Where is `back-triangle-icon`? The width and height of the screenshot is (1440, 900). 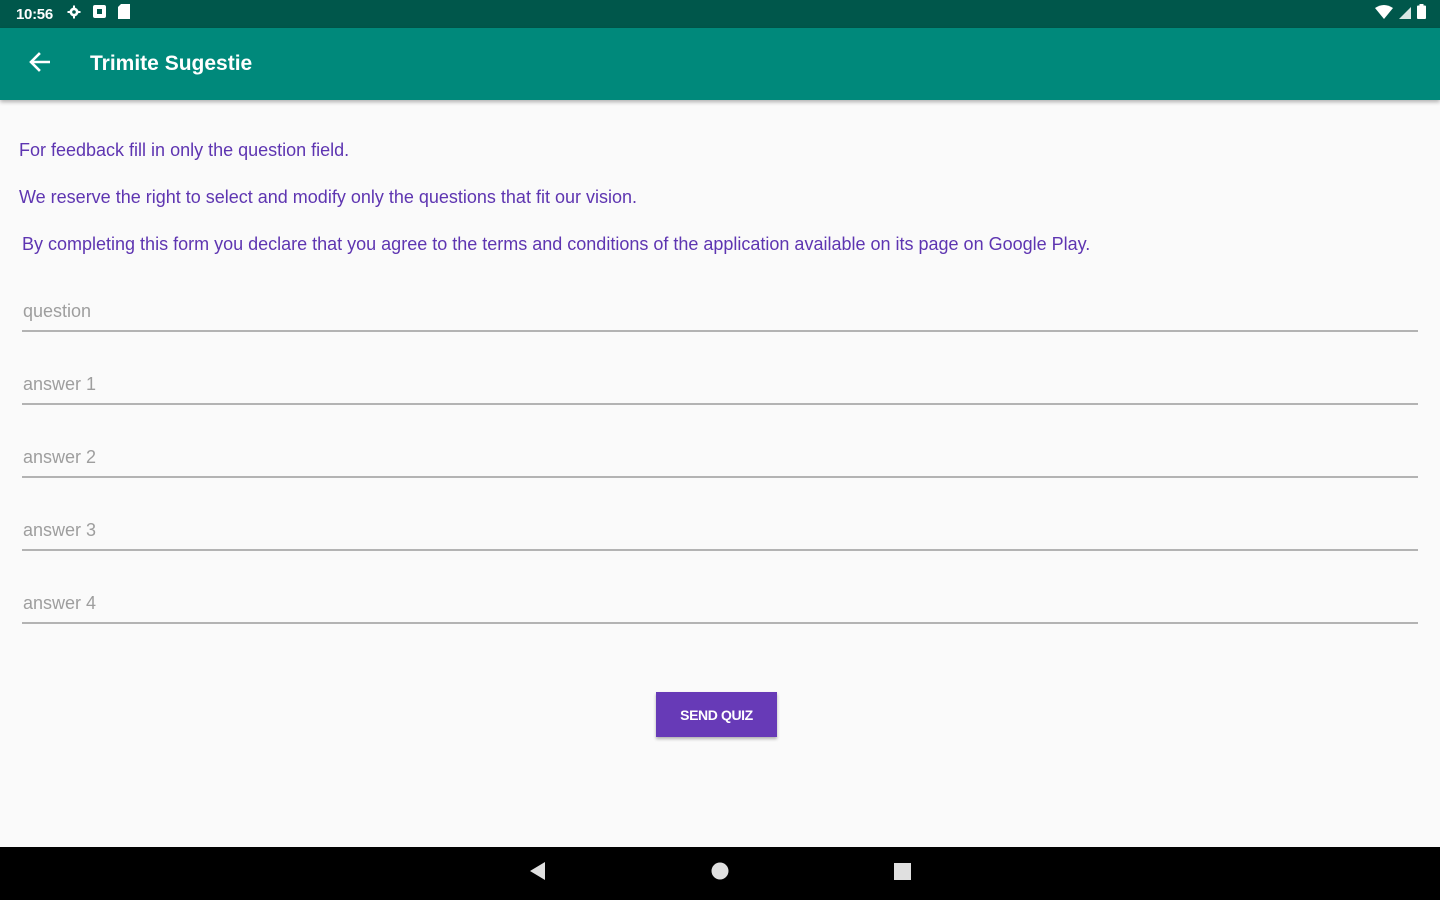 back-triangle-icon is located at coordinates (538, 873).